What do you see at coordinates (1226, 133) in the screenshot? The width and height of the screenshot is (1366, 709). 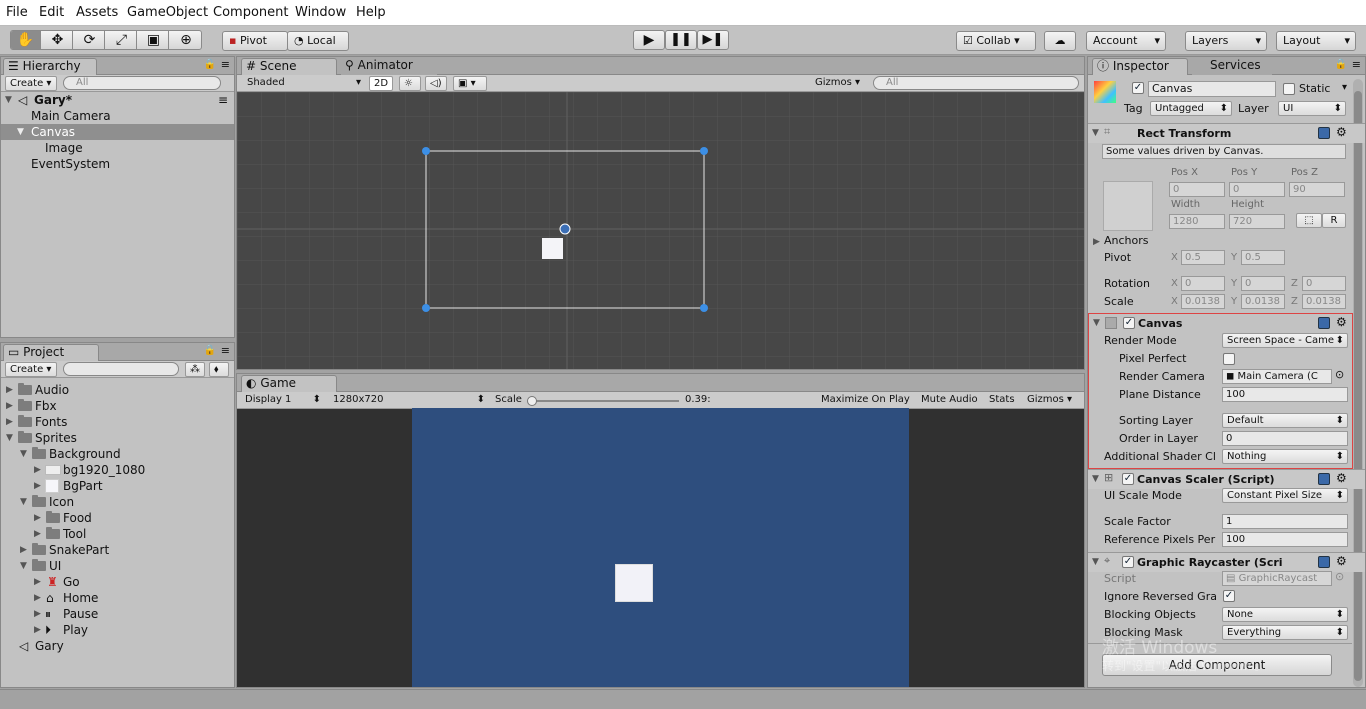 I see `rect-transform-header: ▼ ⌗ Rect Transform ⚙` at bounding box center [1226, 133].